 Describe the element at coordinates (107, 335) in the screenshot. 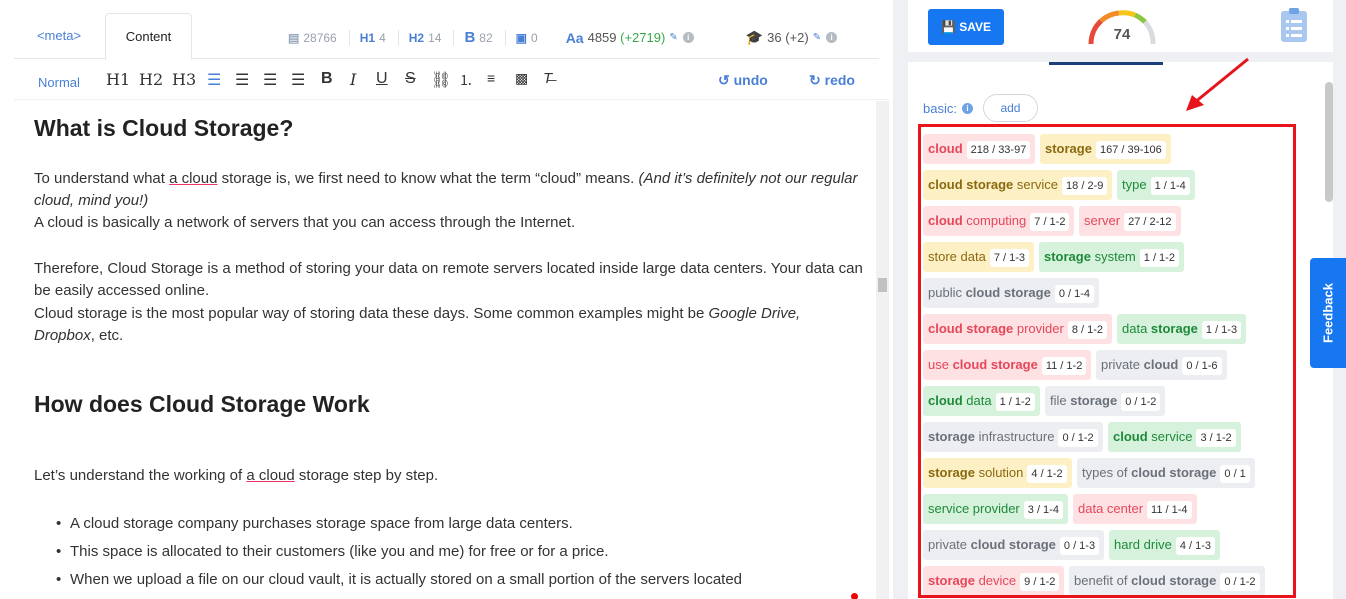

I see `text: , etc.` at that location.